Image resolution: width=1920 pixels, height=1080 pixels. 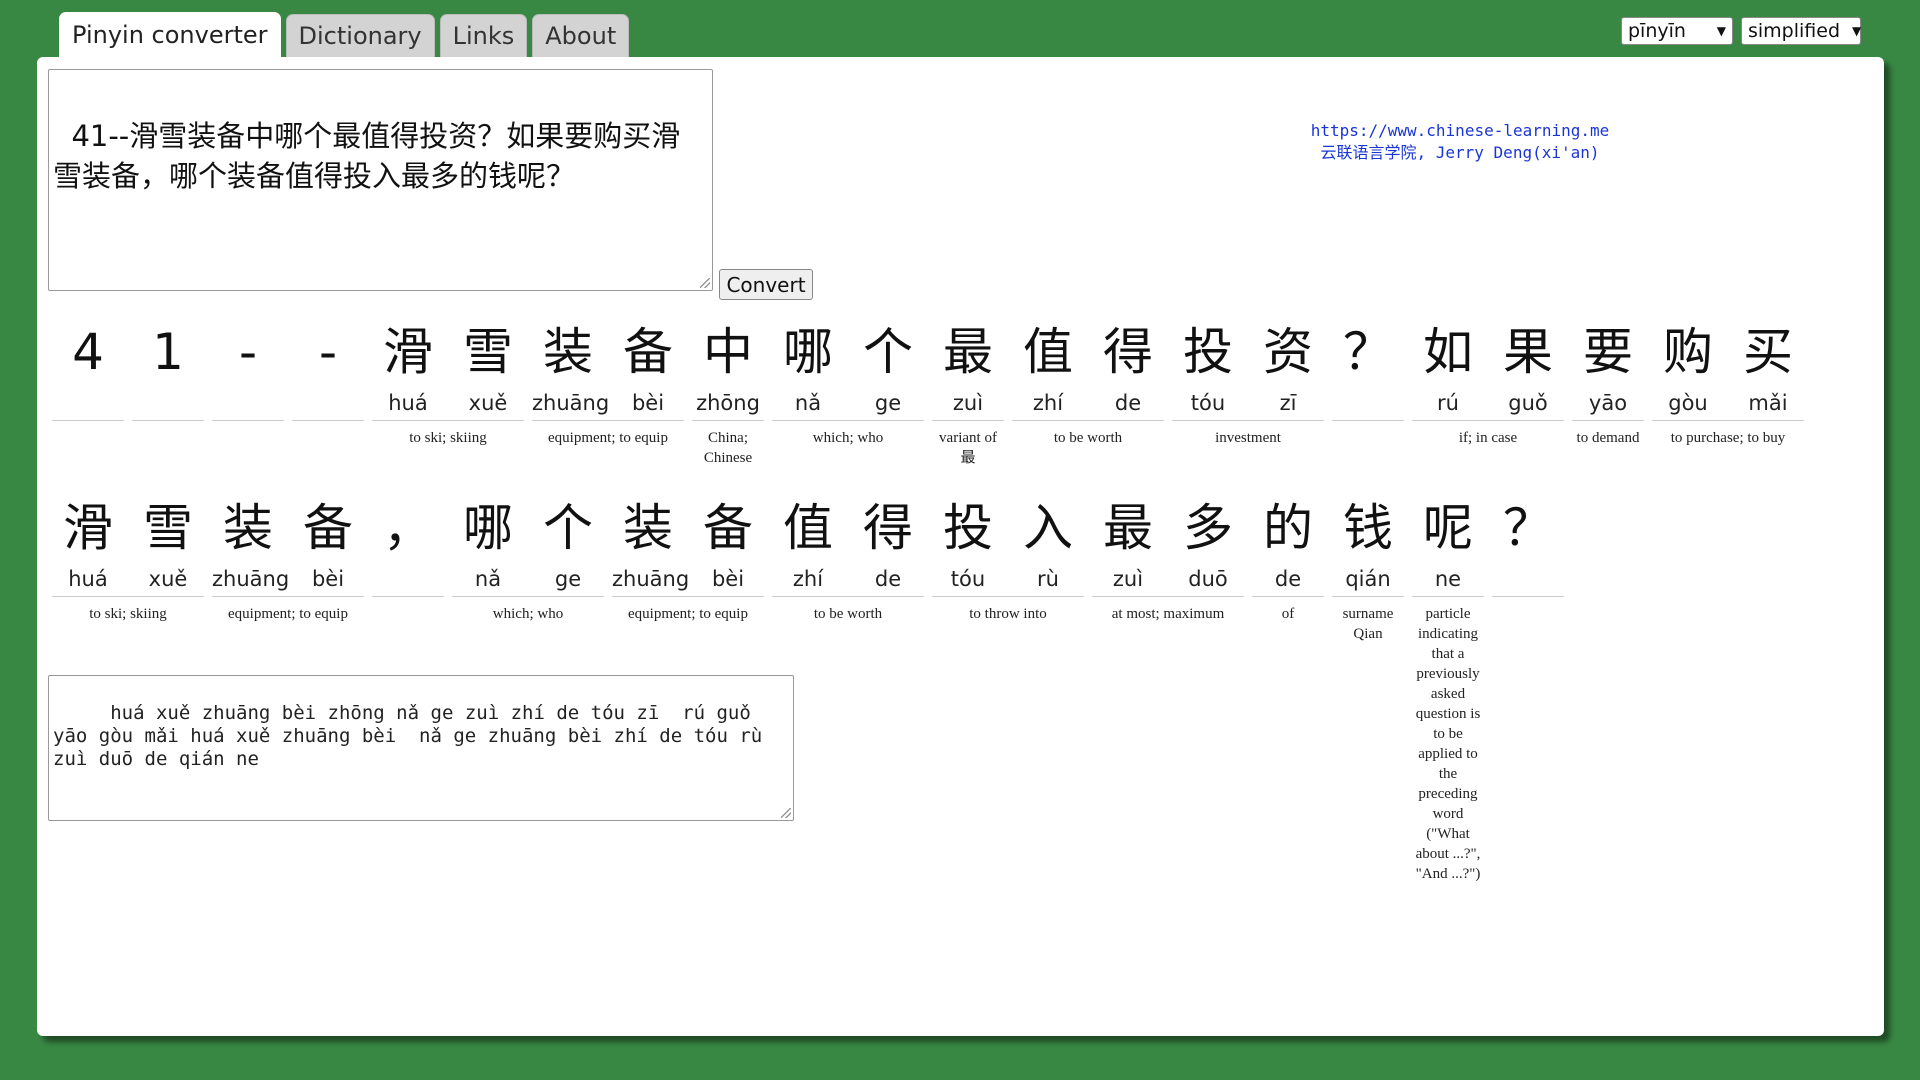 I want to click on char-column: ，, so click(x=408, y=545).